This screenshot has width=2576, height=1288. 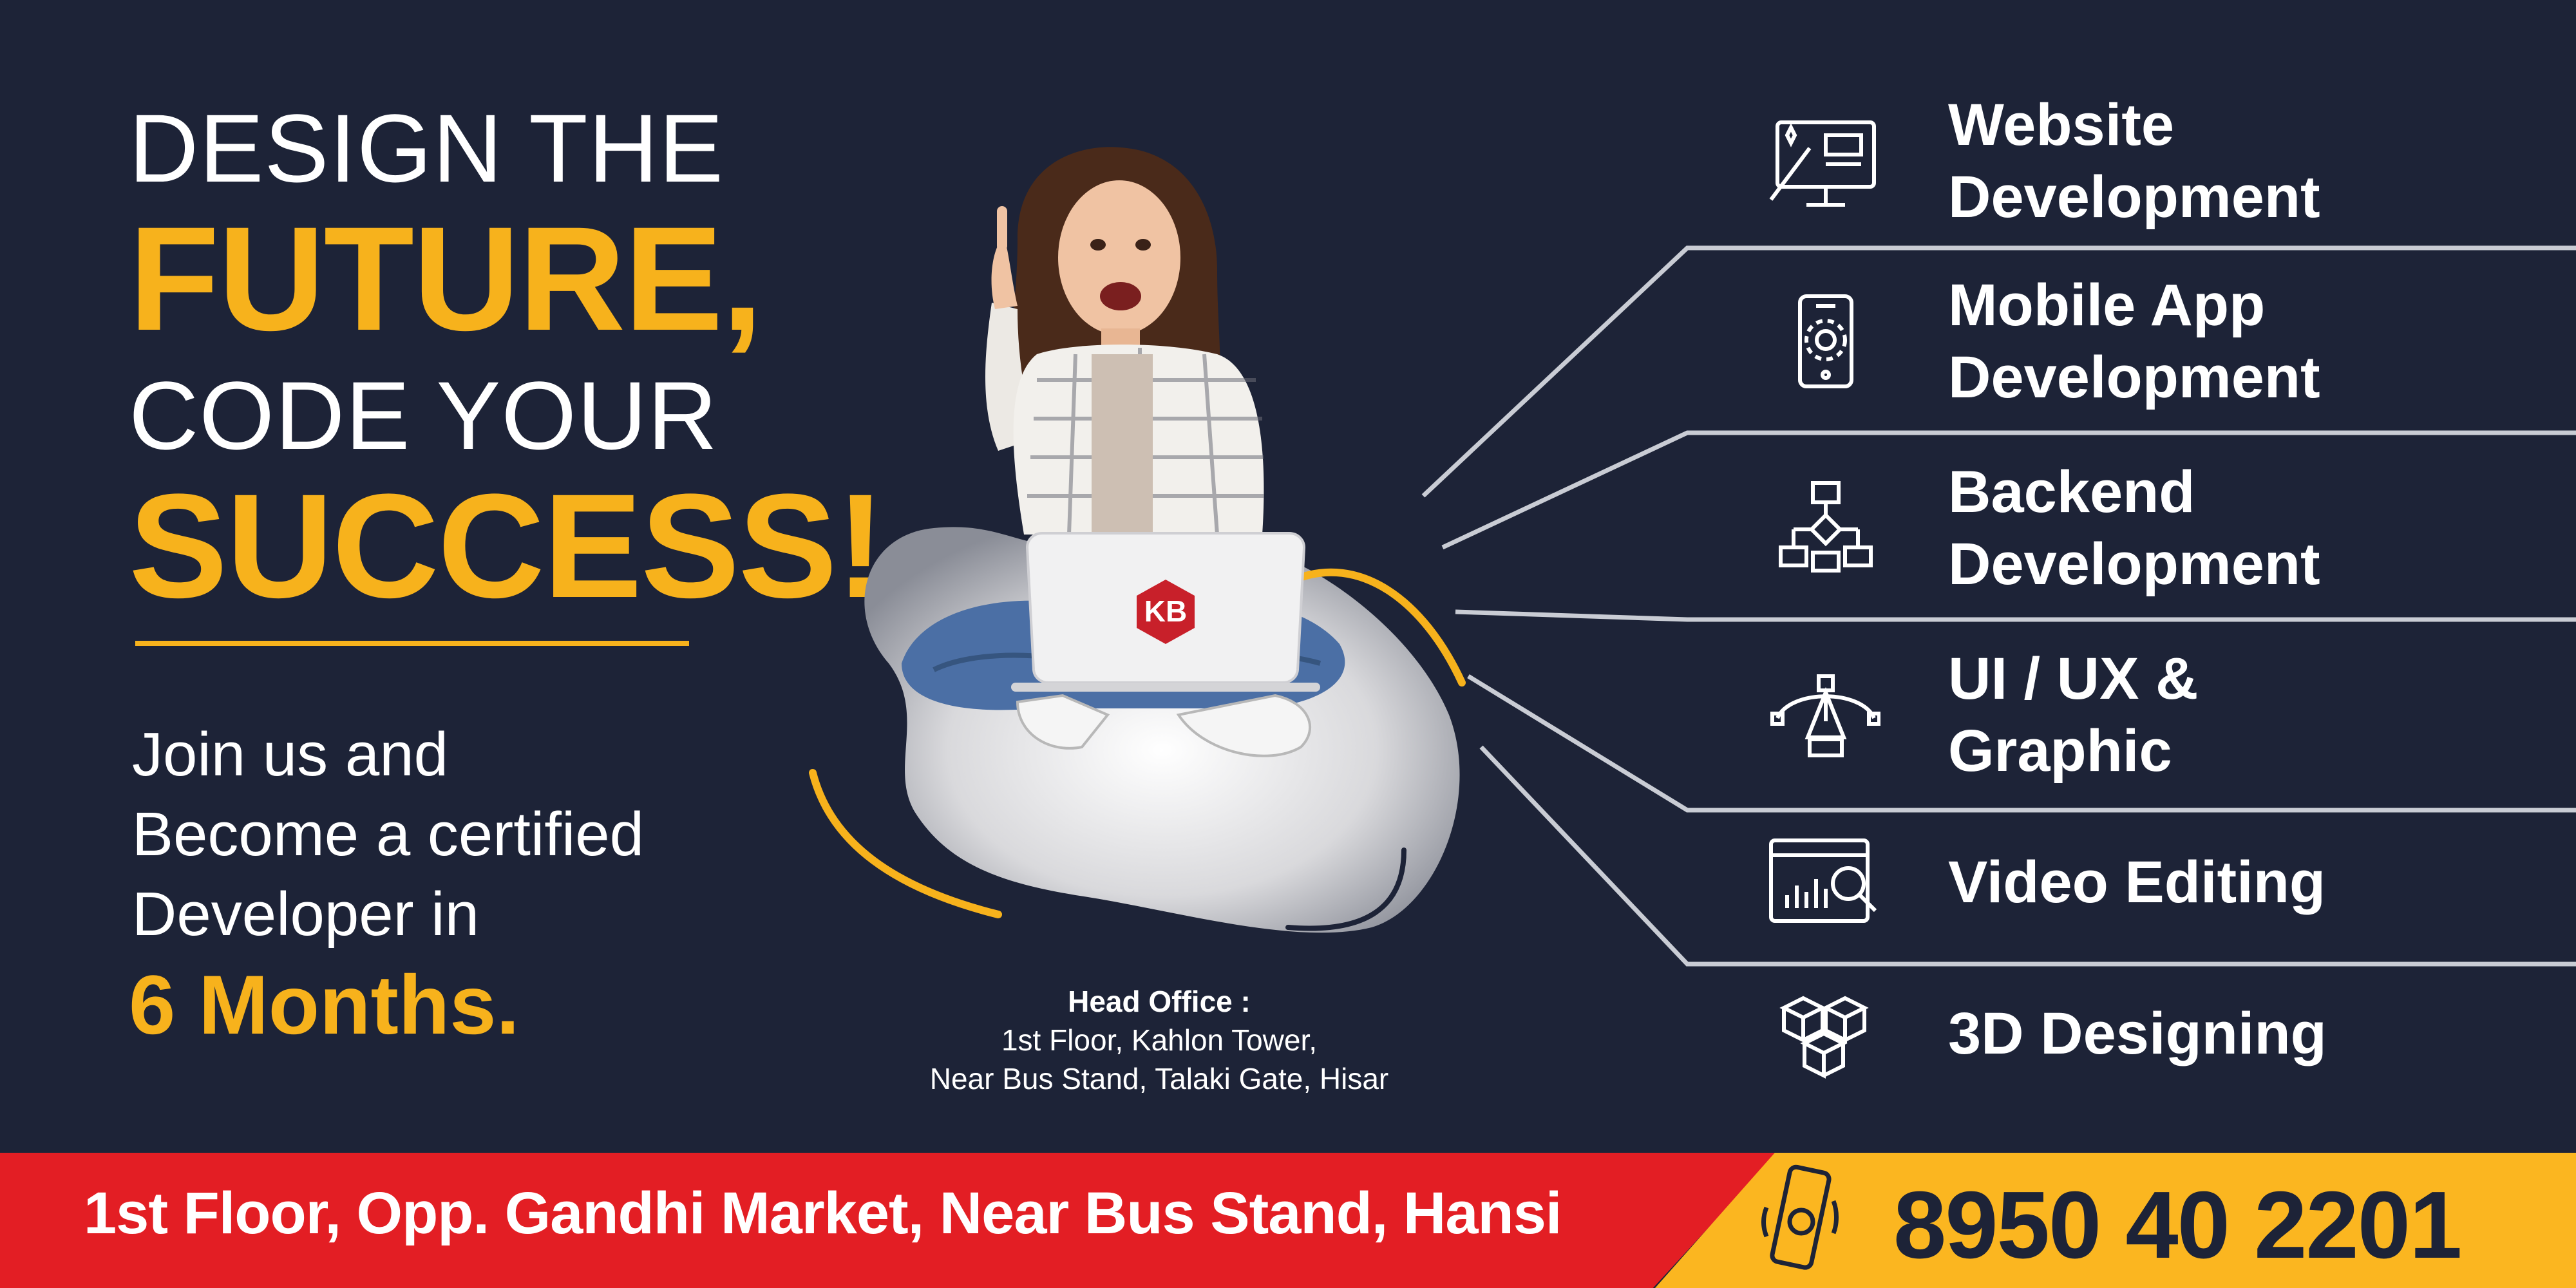 I want to click on analytics-search-icon, so click(x=1829, y=882).